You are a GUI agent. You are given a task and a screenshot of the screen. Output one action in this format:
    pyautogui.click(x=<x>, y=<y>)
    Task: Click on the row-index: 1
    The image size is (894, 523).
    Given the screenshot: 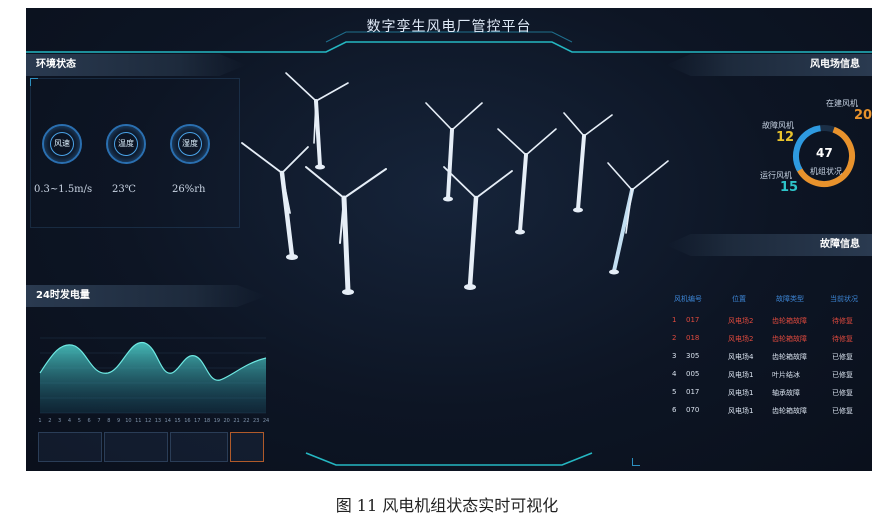 What is the action you would take?
    pyautogui.click(x=674, y=320)
    